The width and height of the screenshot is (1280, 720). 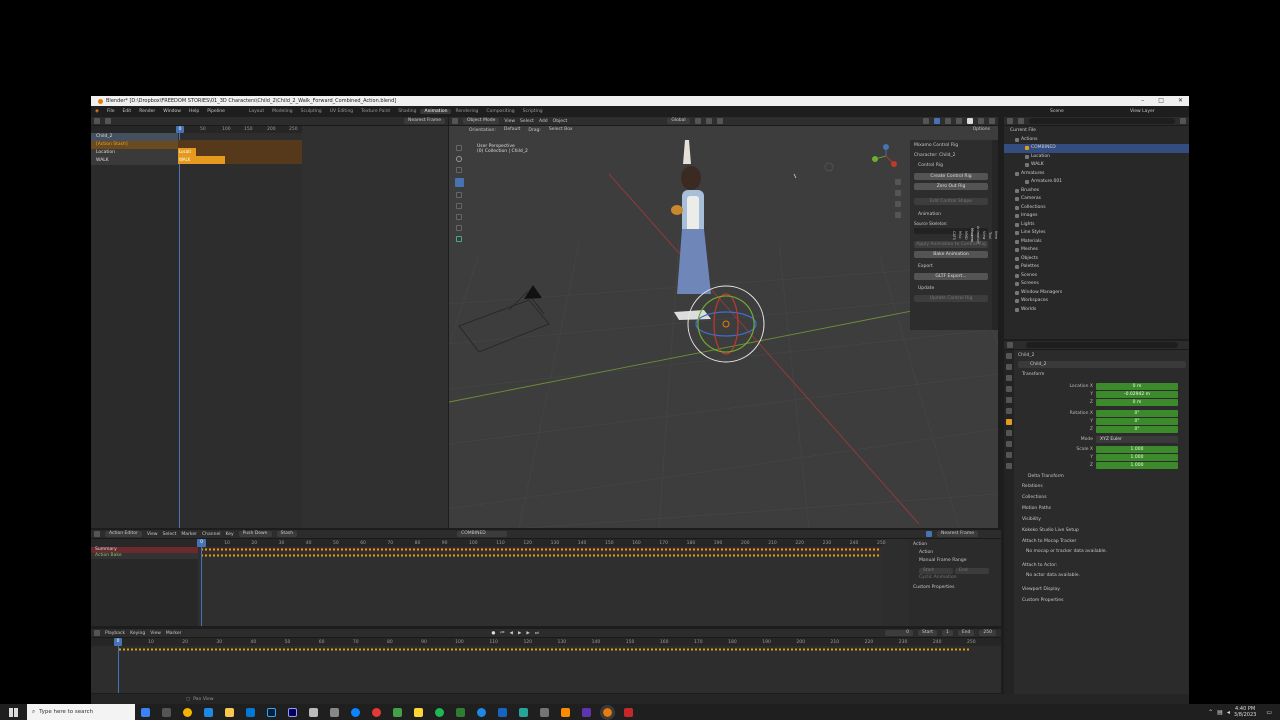 What do you see at coordinates (955, 546) in the screenshot?
I see `ae-action-section: Action` at bounding box center [955, 546].